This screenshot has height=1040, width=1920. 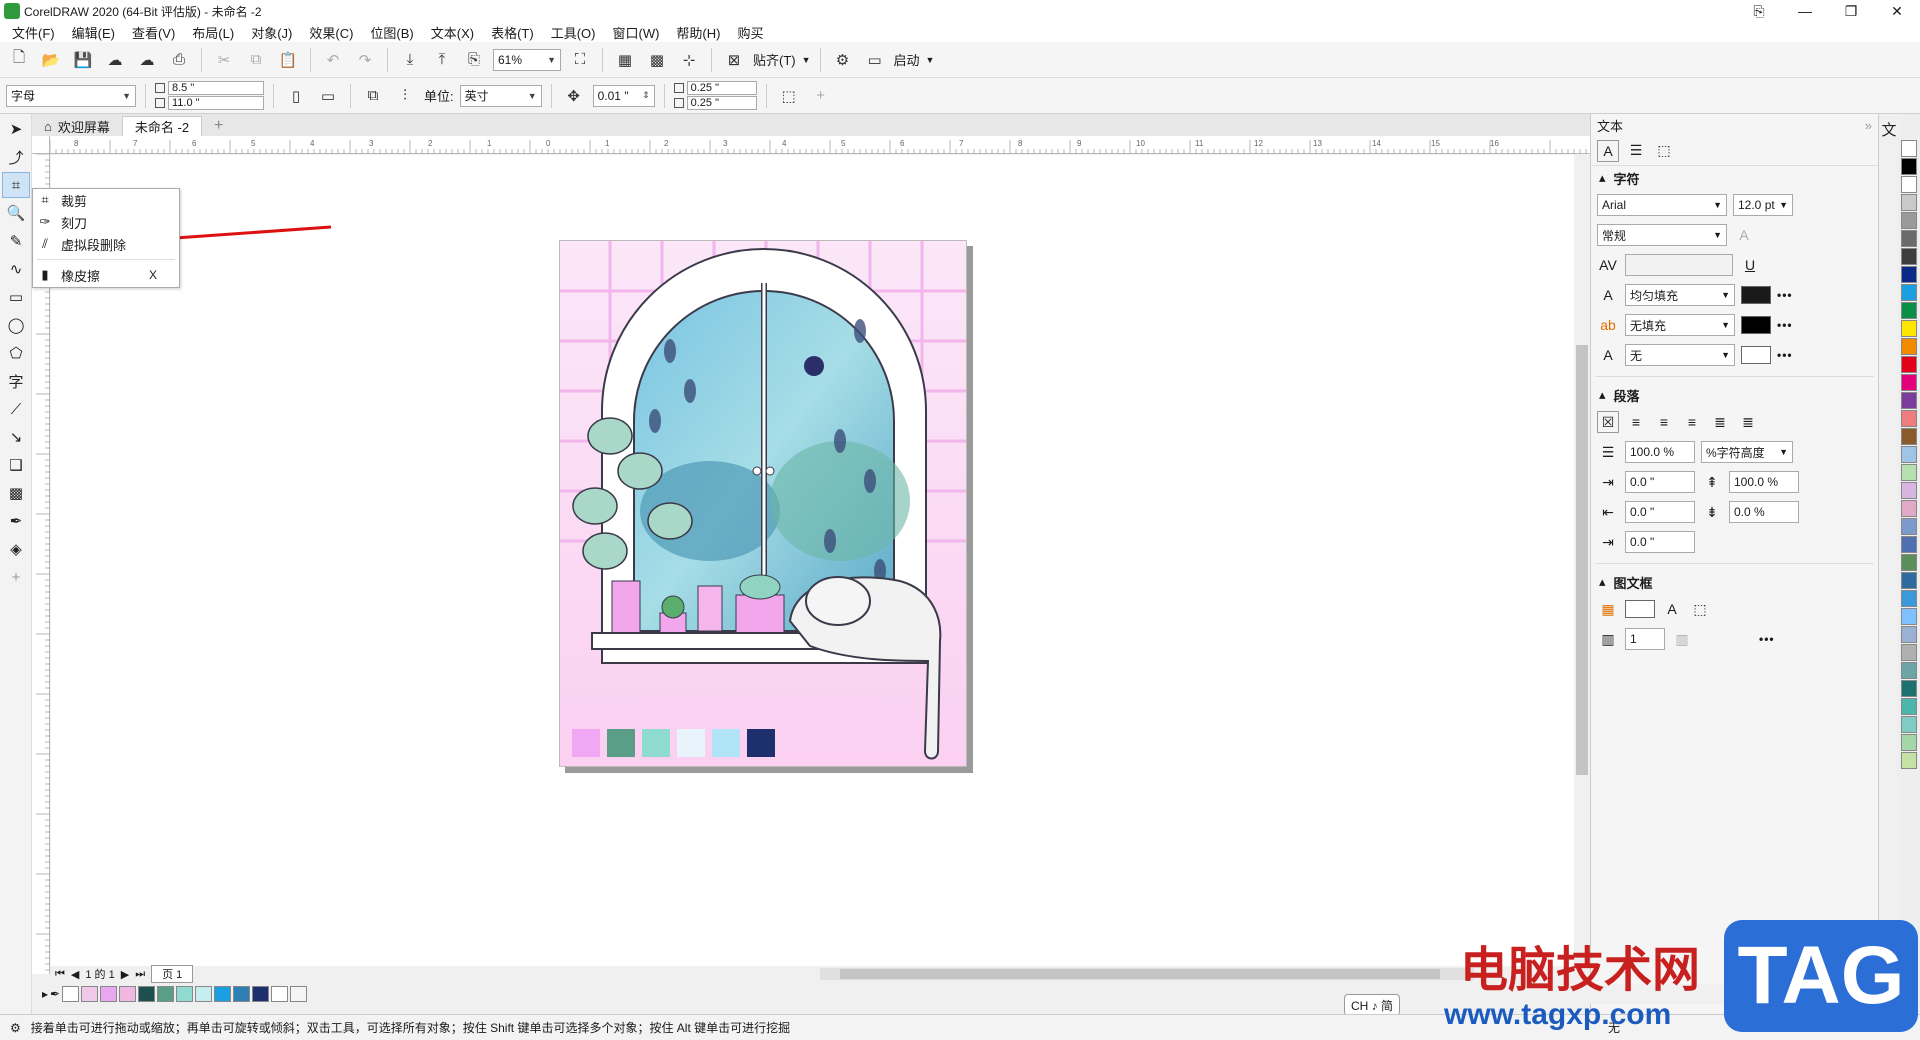 What do you see at coordinates (333, 32) in the screenshot?
I see `menu-effects: 效果(C)` at bounding box center [333, 32].